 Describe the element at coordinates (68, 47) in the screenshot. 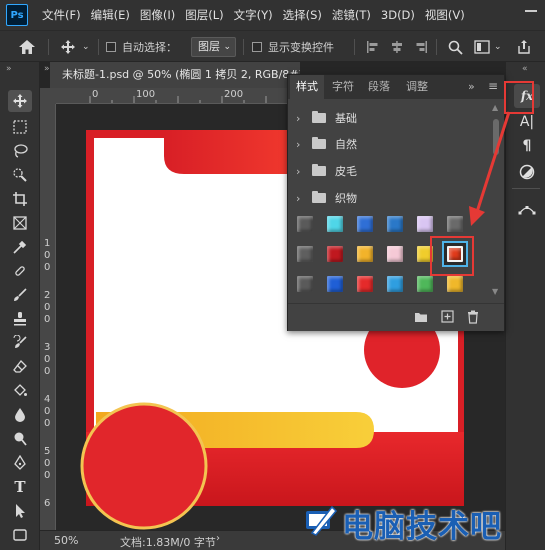

I see `move-tool-icon` at that location.